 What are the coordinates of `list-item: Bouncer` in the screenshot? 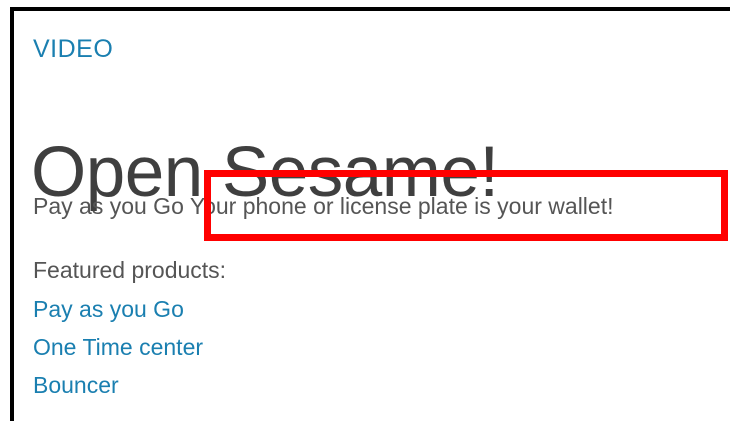 It's located at (118, 385).